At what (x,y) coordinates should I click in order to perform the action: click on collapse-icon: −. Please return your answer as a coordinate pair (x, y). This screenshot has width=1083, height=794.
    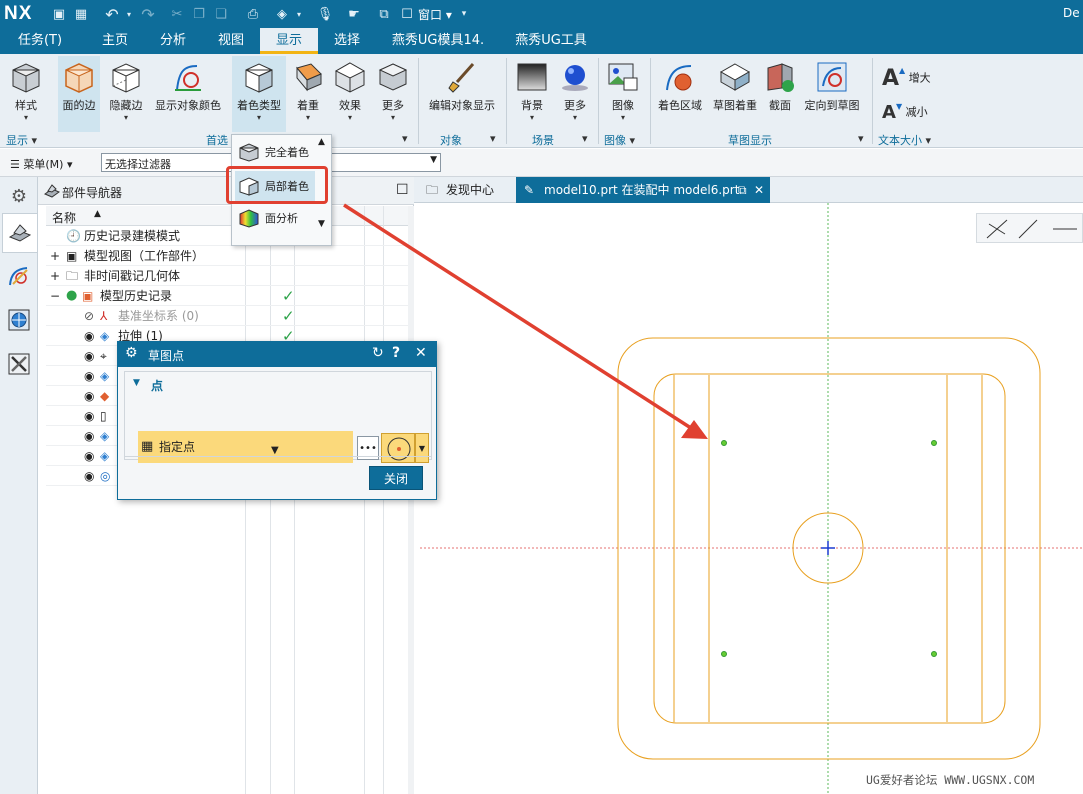
    Looking at the image, I should click on (55, 296).